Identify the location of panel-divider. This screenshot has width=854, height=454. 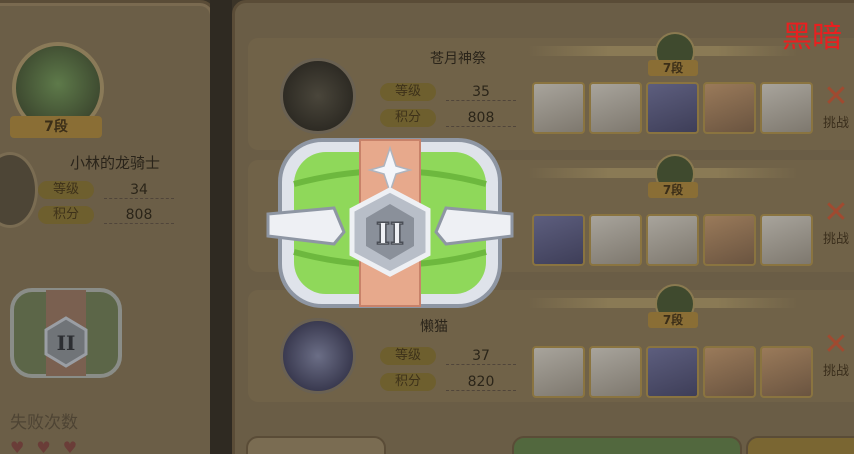
(221, 227).